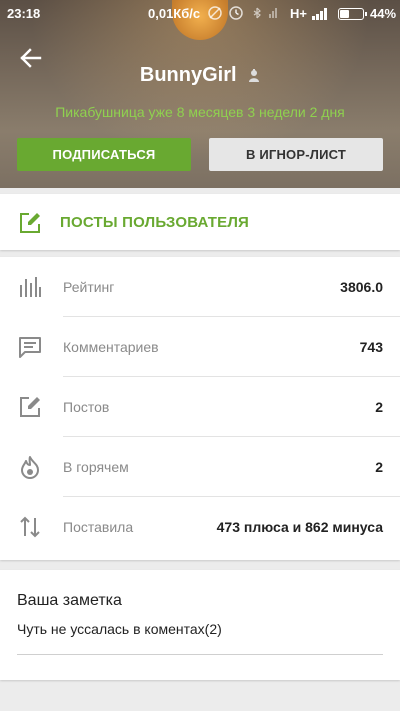 The width and height of the screenshot is (400, 711). Describe the element at coordinates (174, 13) in the screenshot. I see `status-speed: 0,01Кб/с` at that location.